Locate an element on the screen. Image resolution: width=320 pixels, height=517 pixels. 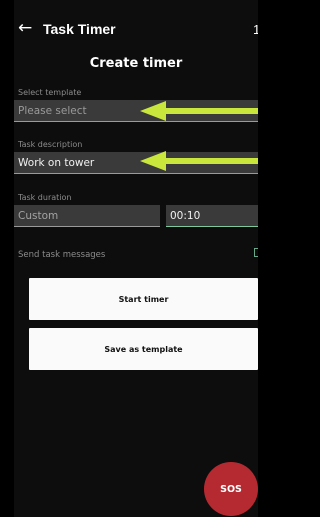
duration-label: Task duration is located at coordinates (45, 197).